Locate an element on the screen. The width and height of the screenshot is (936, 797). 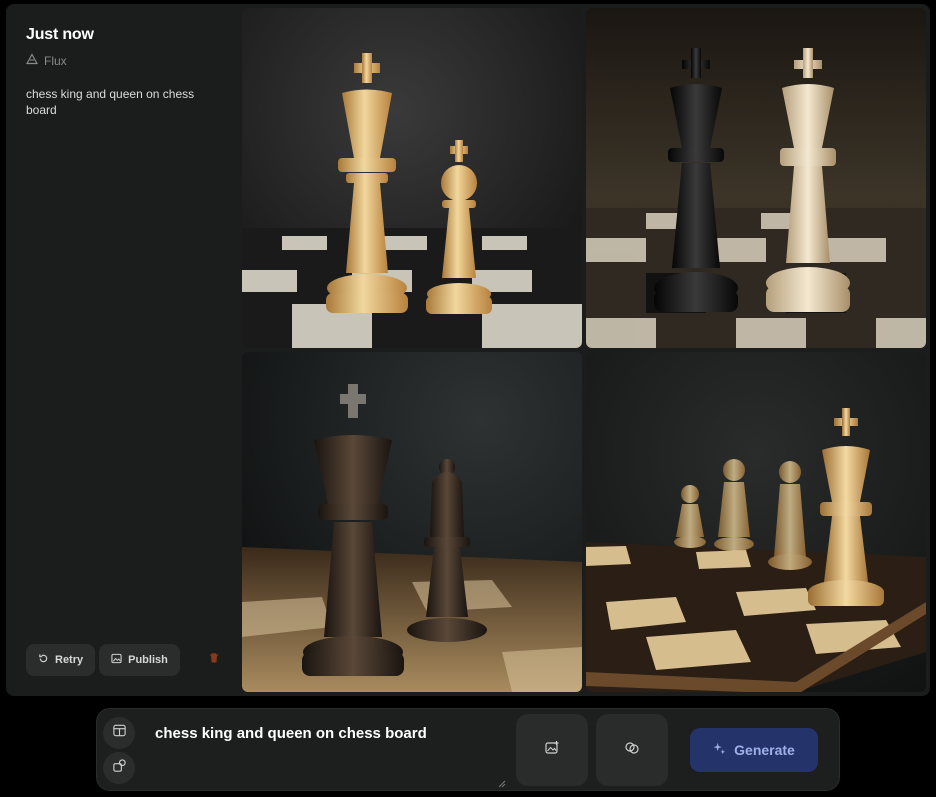
delete-button is located at coordinates (214, 660).